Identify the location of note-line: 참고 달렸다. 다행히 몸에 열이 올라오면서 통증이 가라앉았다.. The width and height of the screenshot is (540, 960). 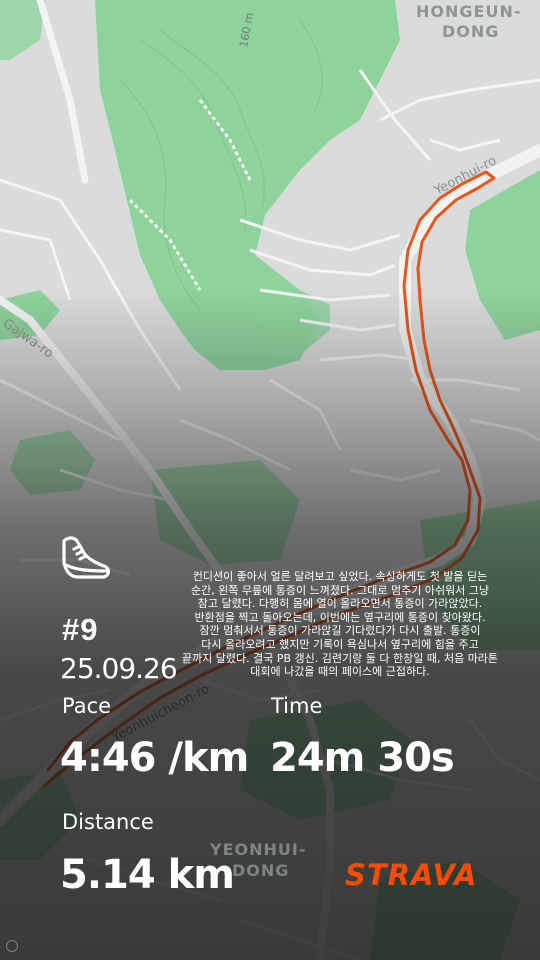
(340, 604).